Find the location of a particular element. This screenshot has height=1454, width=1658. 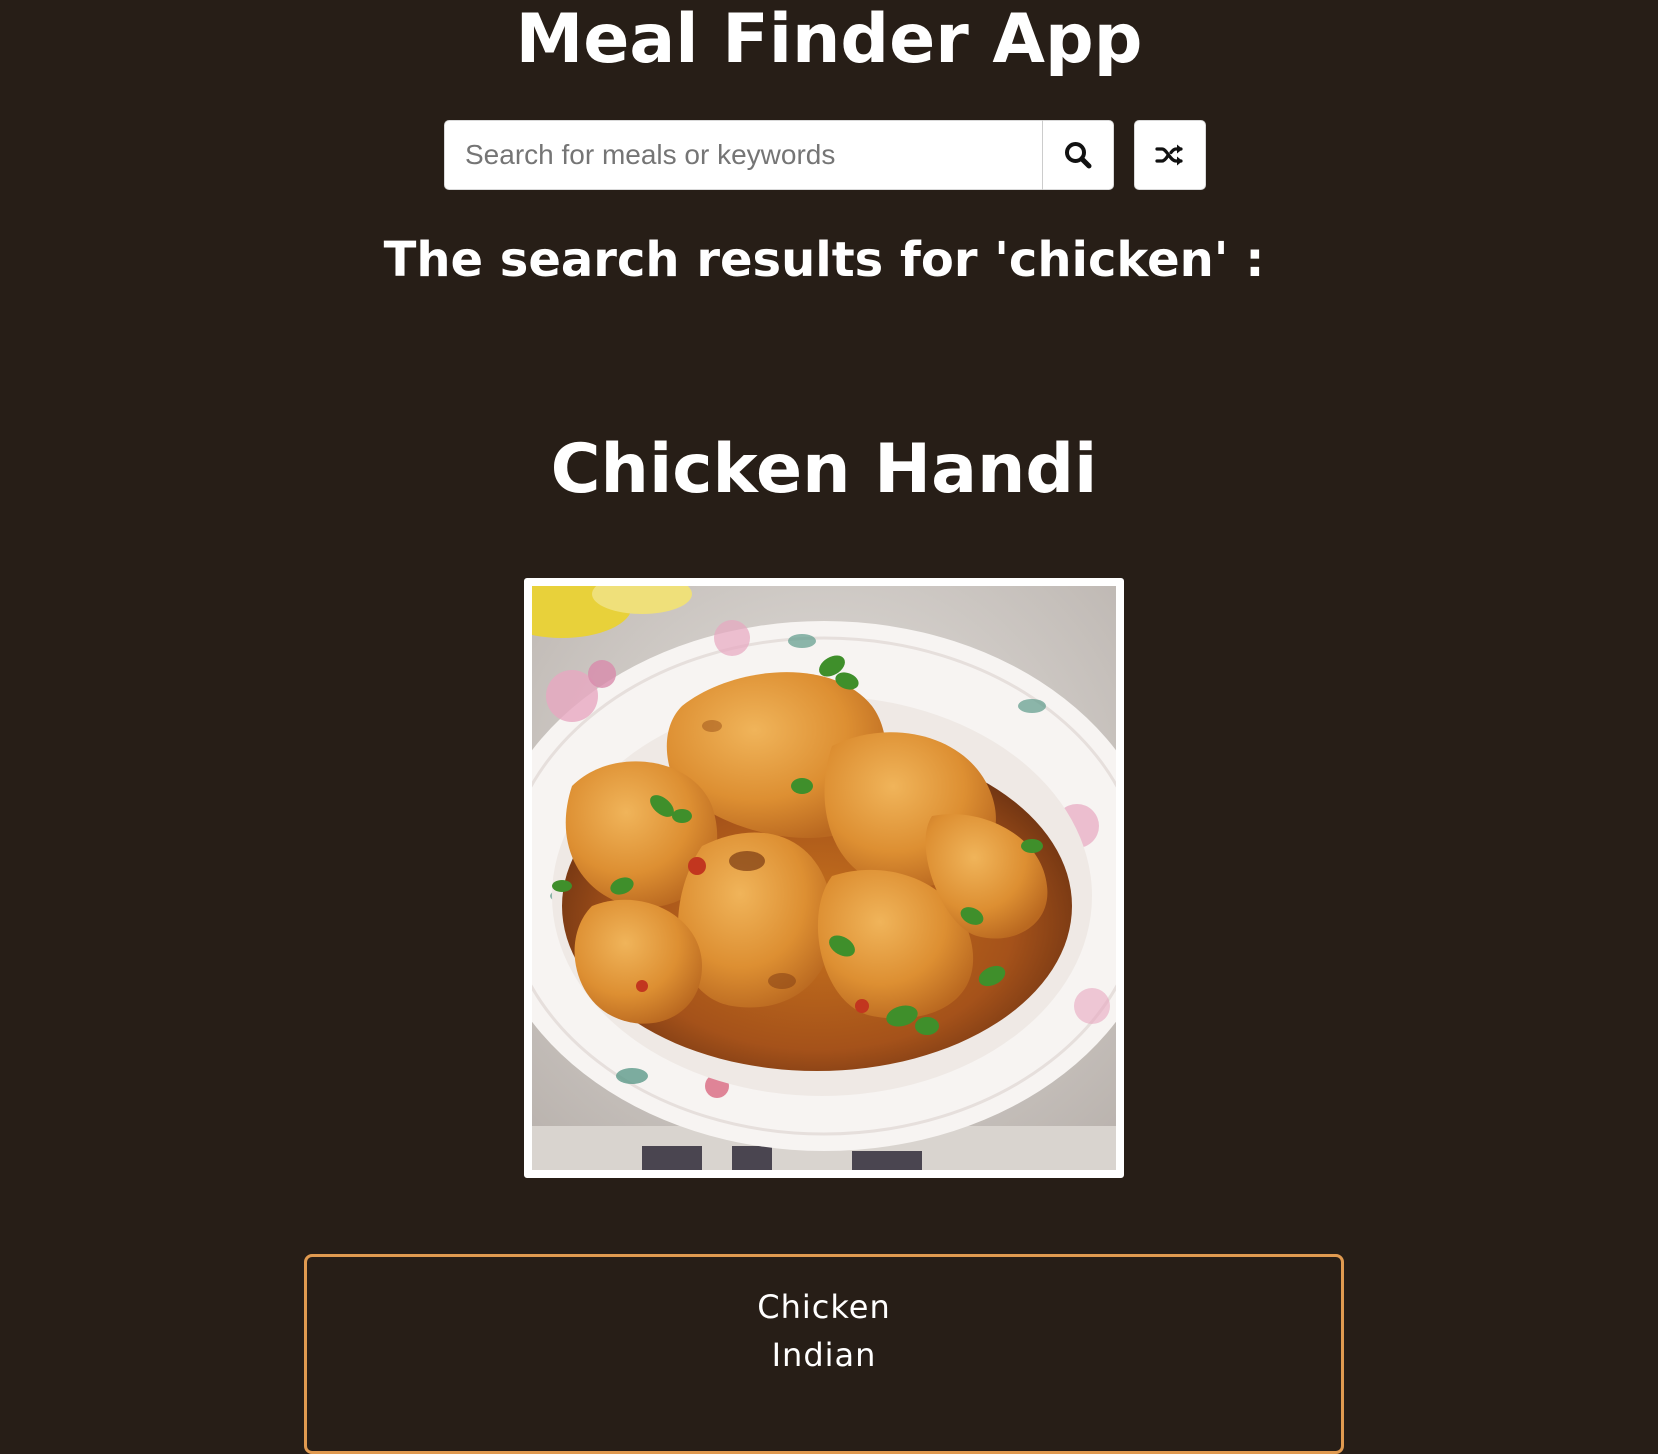

meal-area: Indian is located at coordinates (824, 1355).